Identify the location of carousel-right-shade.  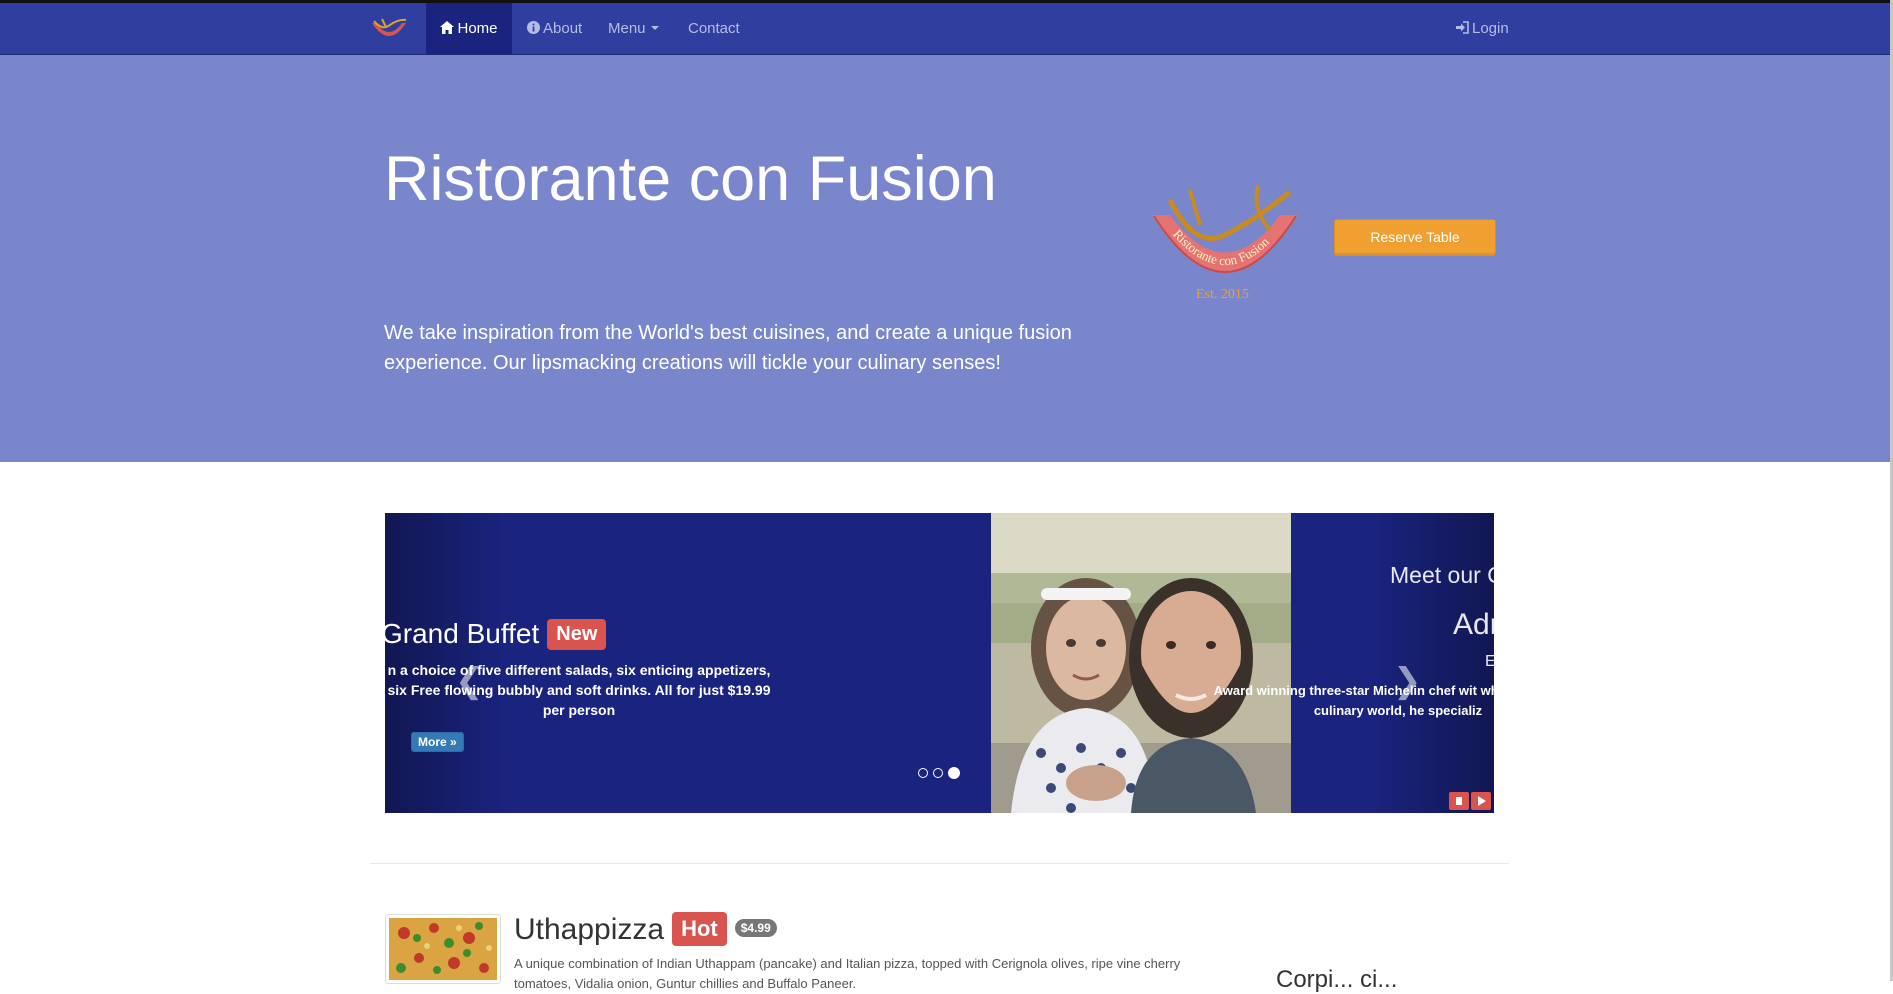
(1434, 663).